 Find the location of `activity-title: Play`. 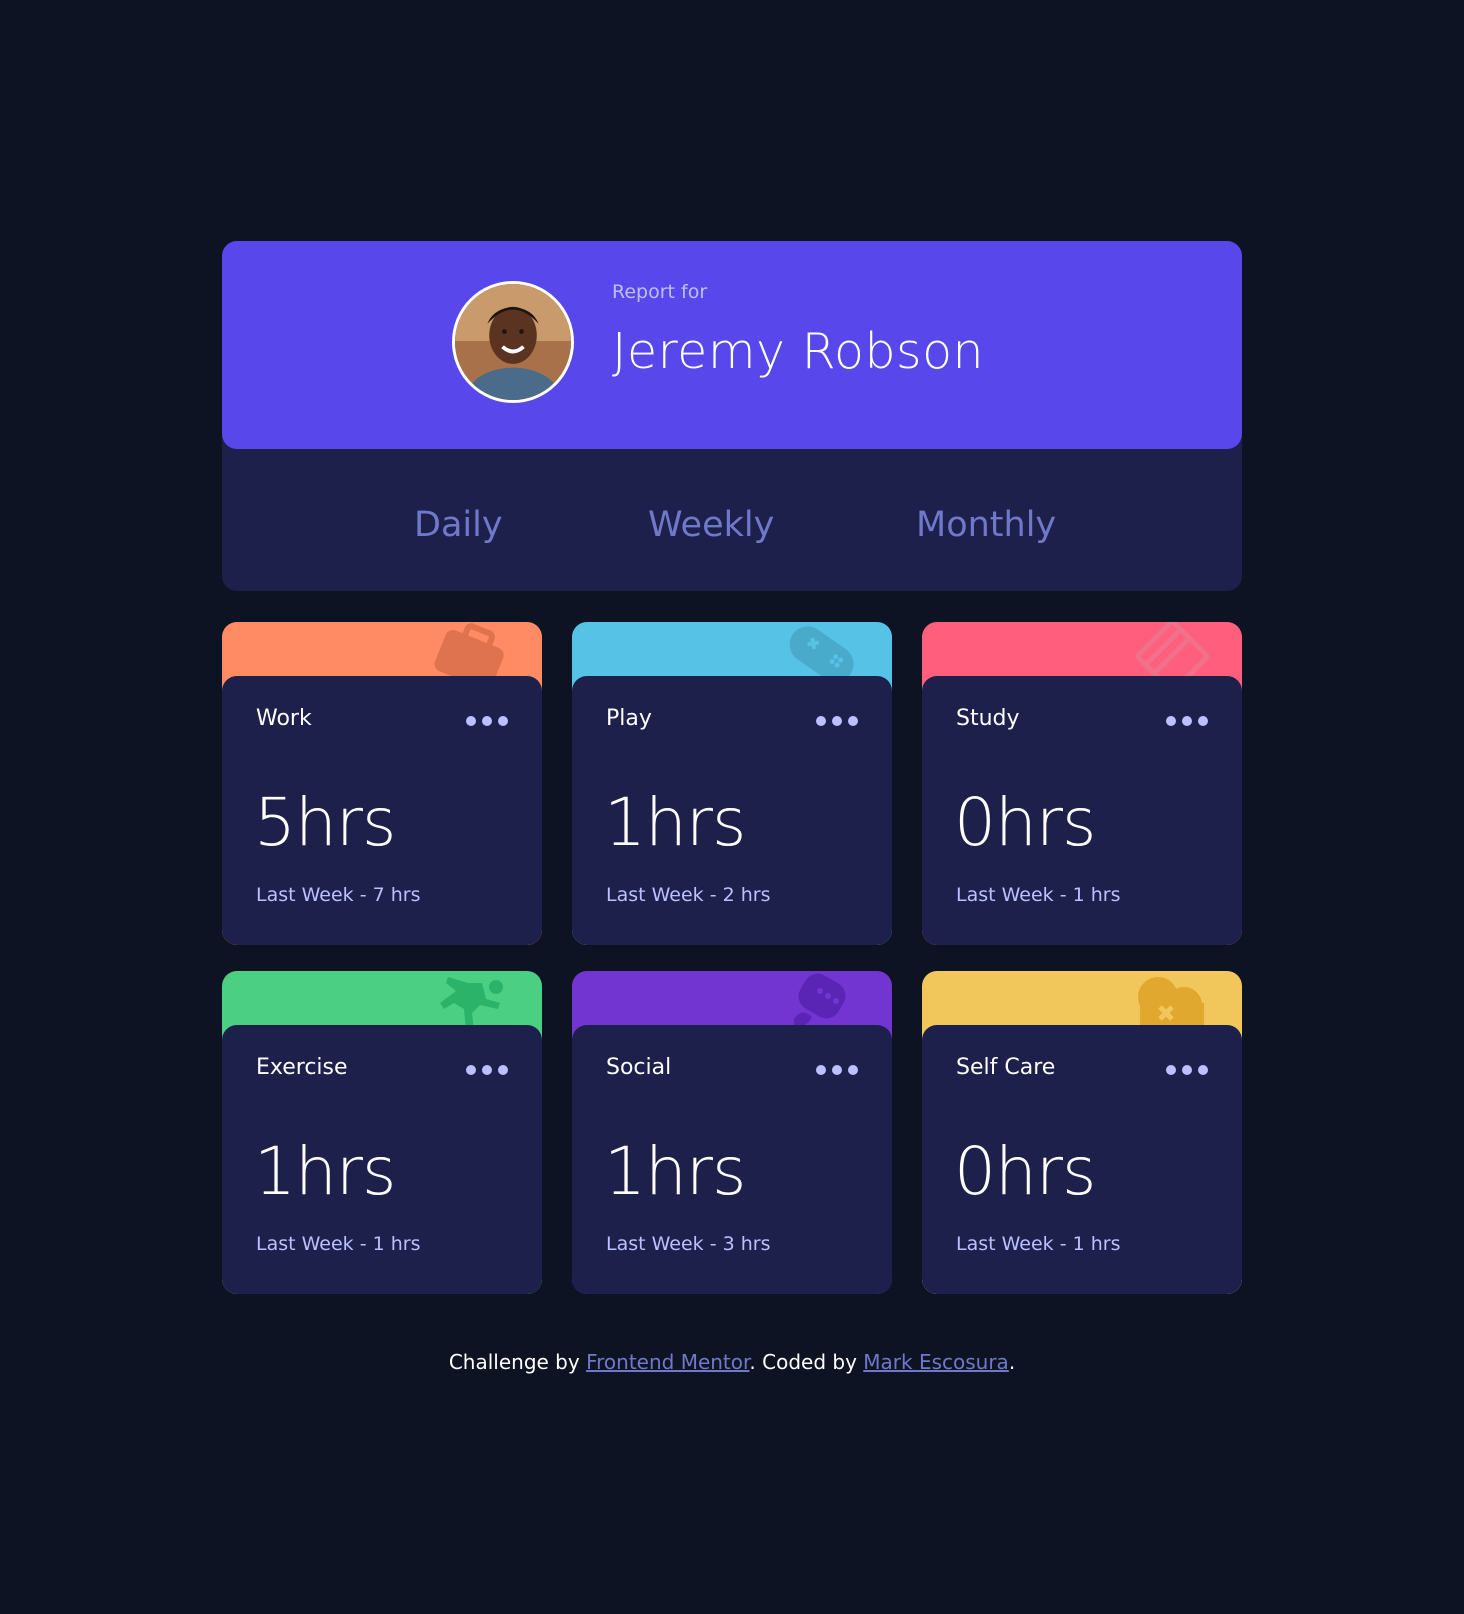

activity-title: Play is located at coordinates (629, 718).